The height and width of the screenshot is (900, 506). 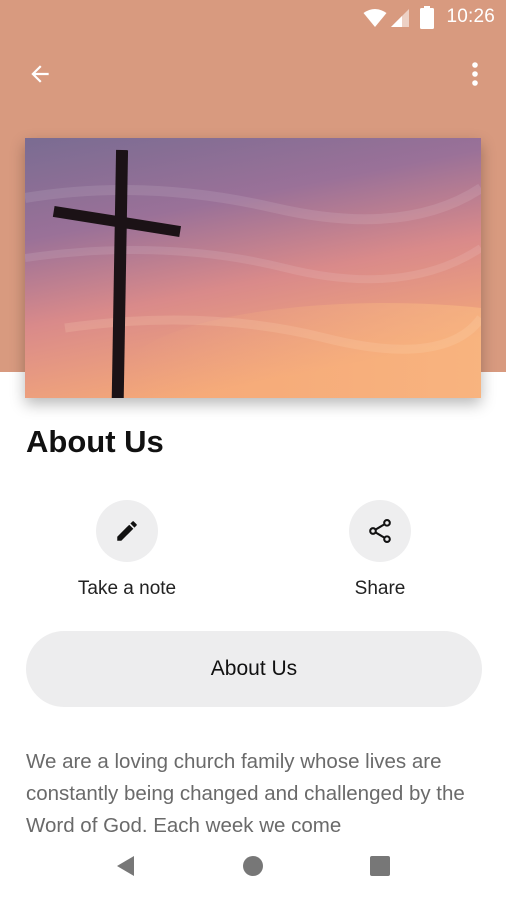 What do you see at coordinates (400, 18) in the screenshot?
I see `cell-signal-icon` at bounding box center [400, 18].